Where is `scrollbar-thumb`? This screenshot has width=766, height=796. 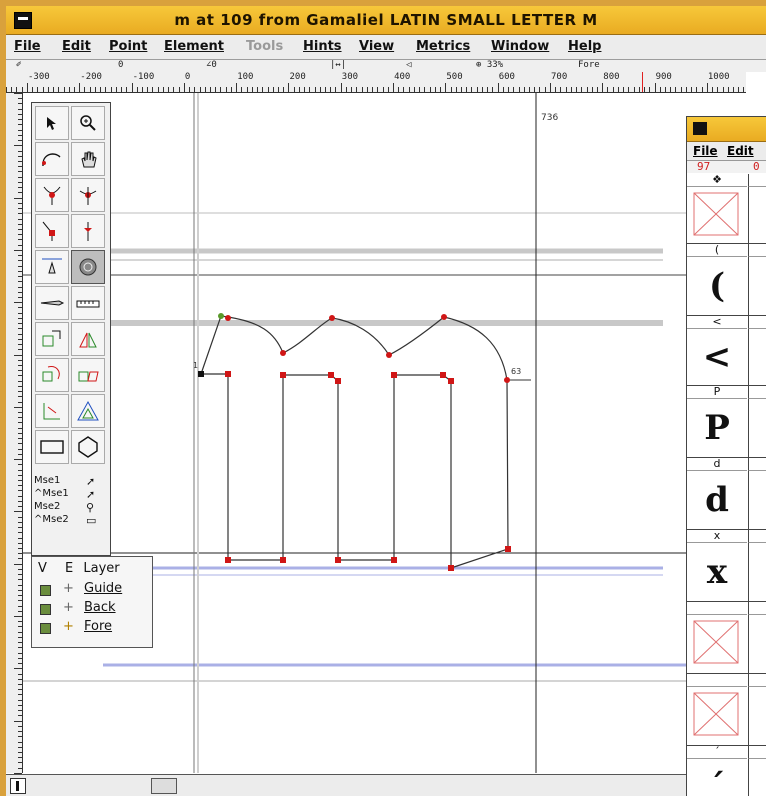
scrollbar-thumb is located at coordinates (164, 786).